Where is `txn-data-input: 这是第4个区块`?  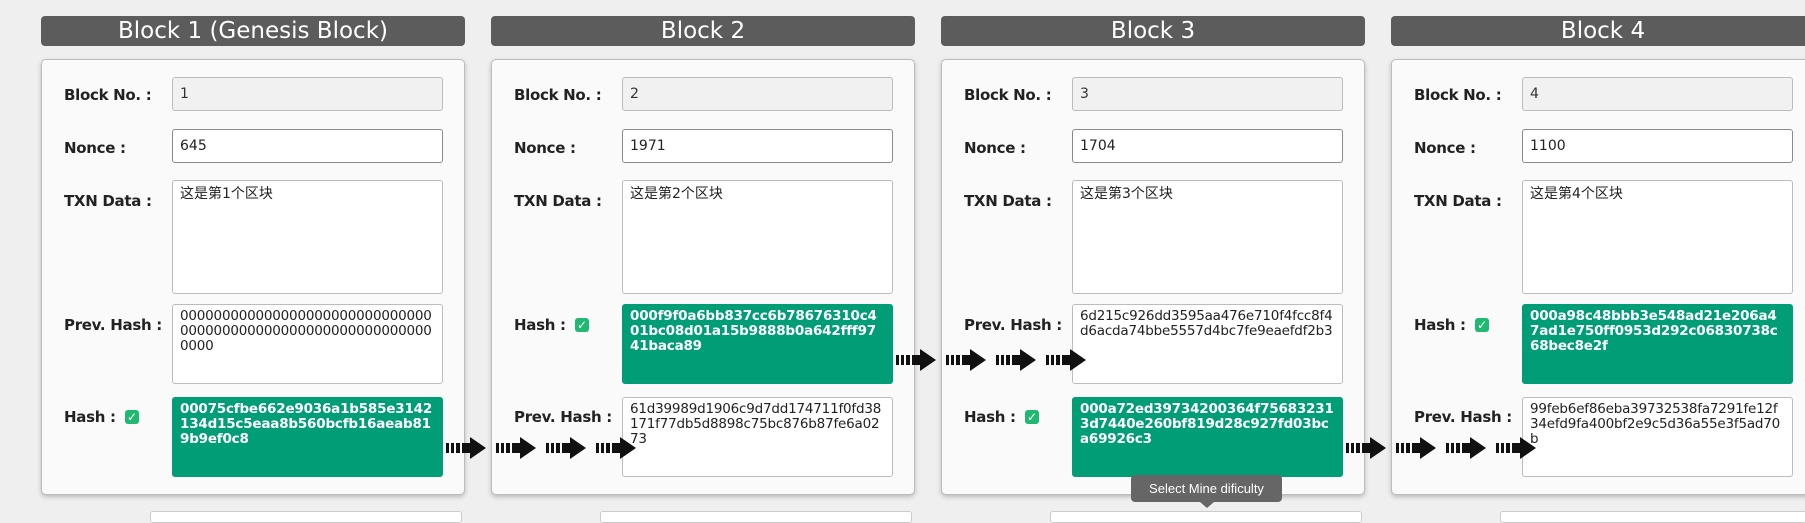 txn-data-input: 这是第4个区块 is located at coordinates (1657, 237).